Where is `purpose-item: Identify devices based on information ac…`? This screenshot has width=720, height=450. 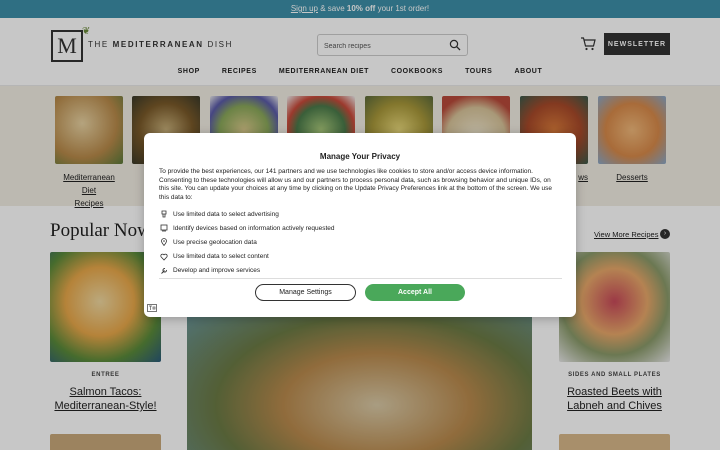
purpose-item: Identify devices based on information ac… is located at coordinates (360, 228).